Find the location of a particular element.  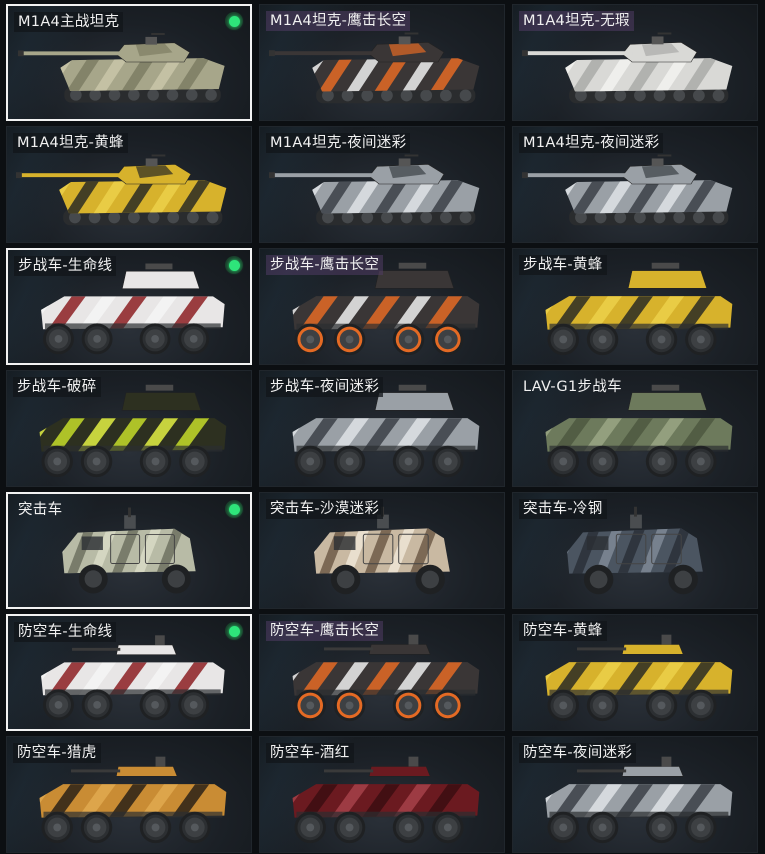

vehicle-name-label: 步战车-黄蜂 is located at coordinates (563, 265).